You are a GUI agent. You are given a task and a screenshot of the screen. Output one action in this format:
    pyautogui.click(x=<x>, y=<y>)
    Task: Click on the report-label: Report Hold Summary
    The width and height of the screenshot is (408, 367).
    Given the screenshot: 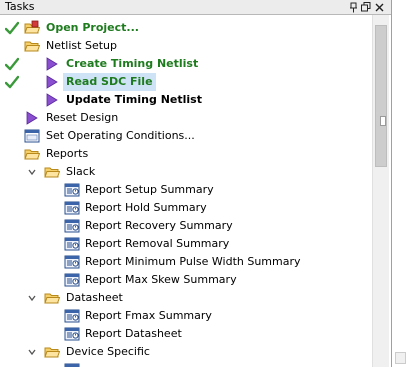 What is the action you would take?
    pyautogui.click(x=146, y=207)
    